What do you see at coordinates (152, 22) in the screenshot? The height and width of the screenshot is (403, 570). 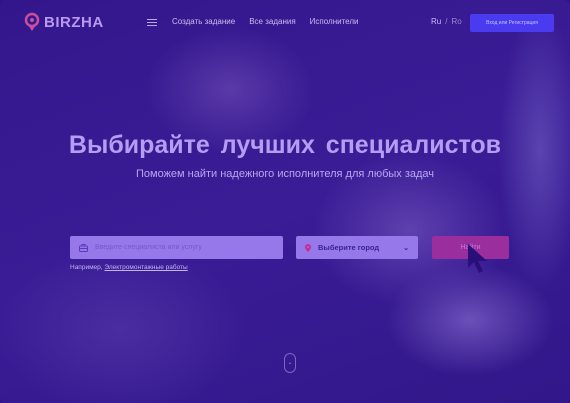 I see `menu-icon` at bounding box center [152, 22].